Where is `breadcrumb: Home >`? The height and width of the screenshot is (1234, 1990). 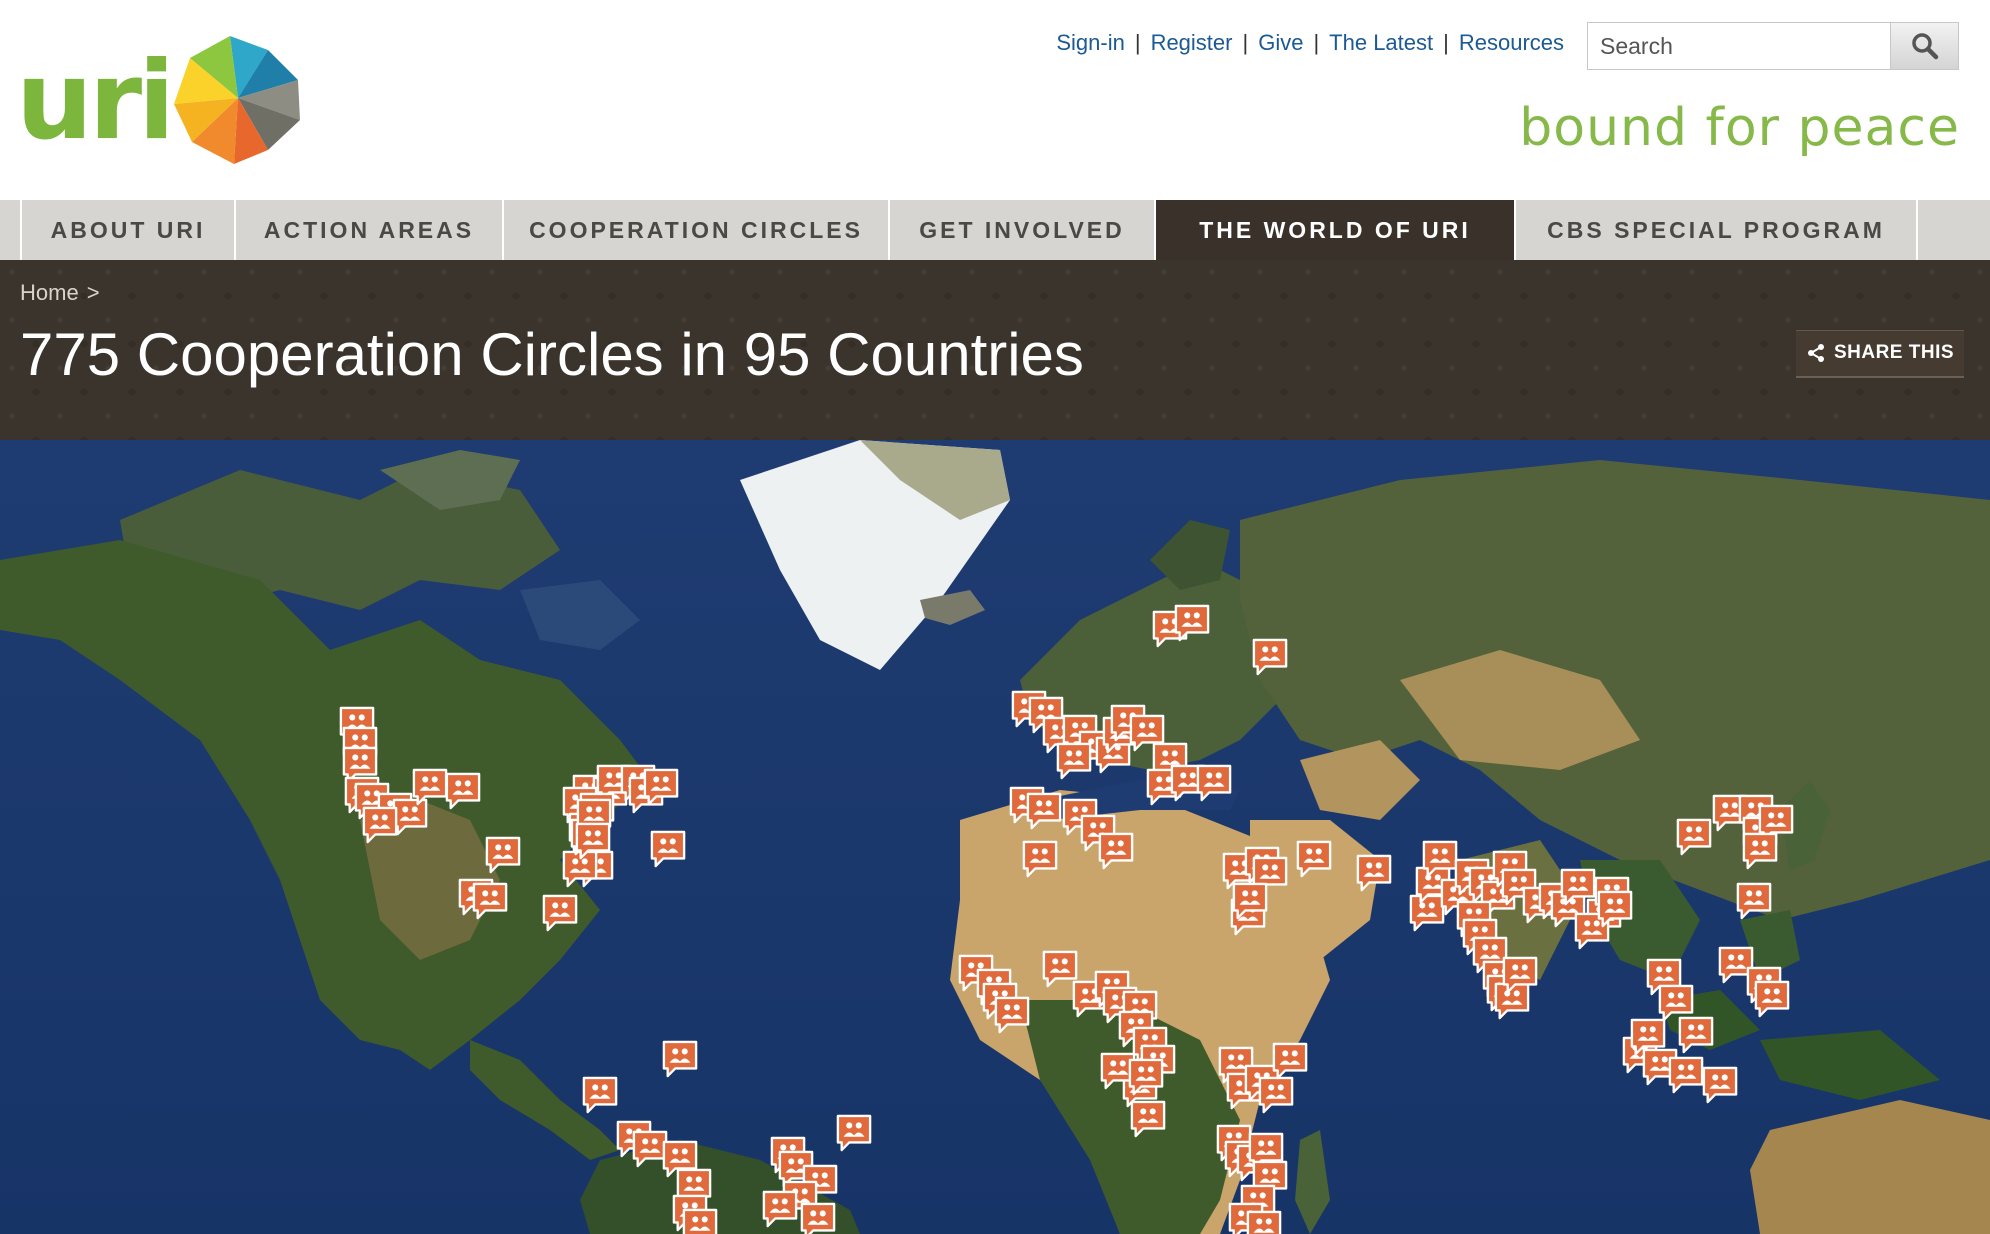 breadcrumb: Home > is located at coordinates (60, 293).